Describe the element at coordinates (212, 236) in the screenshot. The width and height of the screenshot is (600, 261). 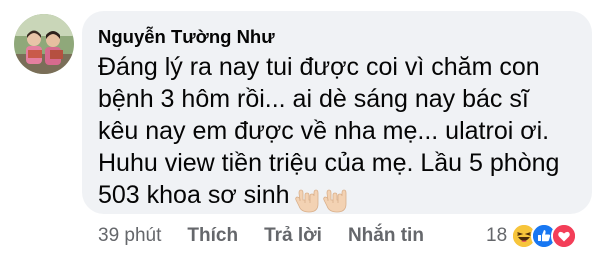
I see `like-button: Thích` at that location.